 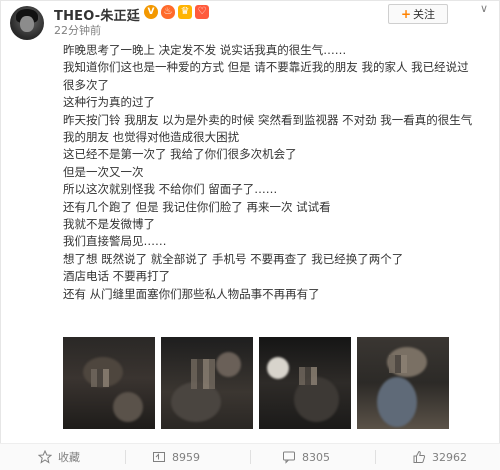 What do you see at coordinates (289, 457) in the screenshot?
I see `comment-icon` at bounding box center [289, 457].